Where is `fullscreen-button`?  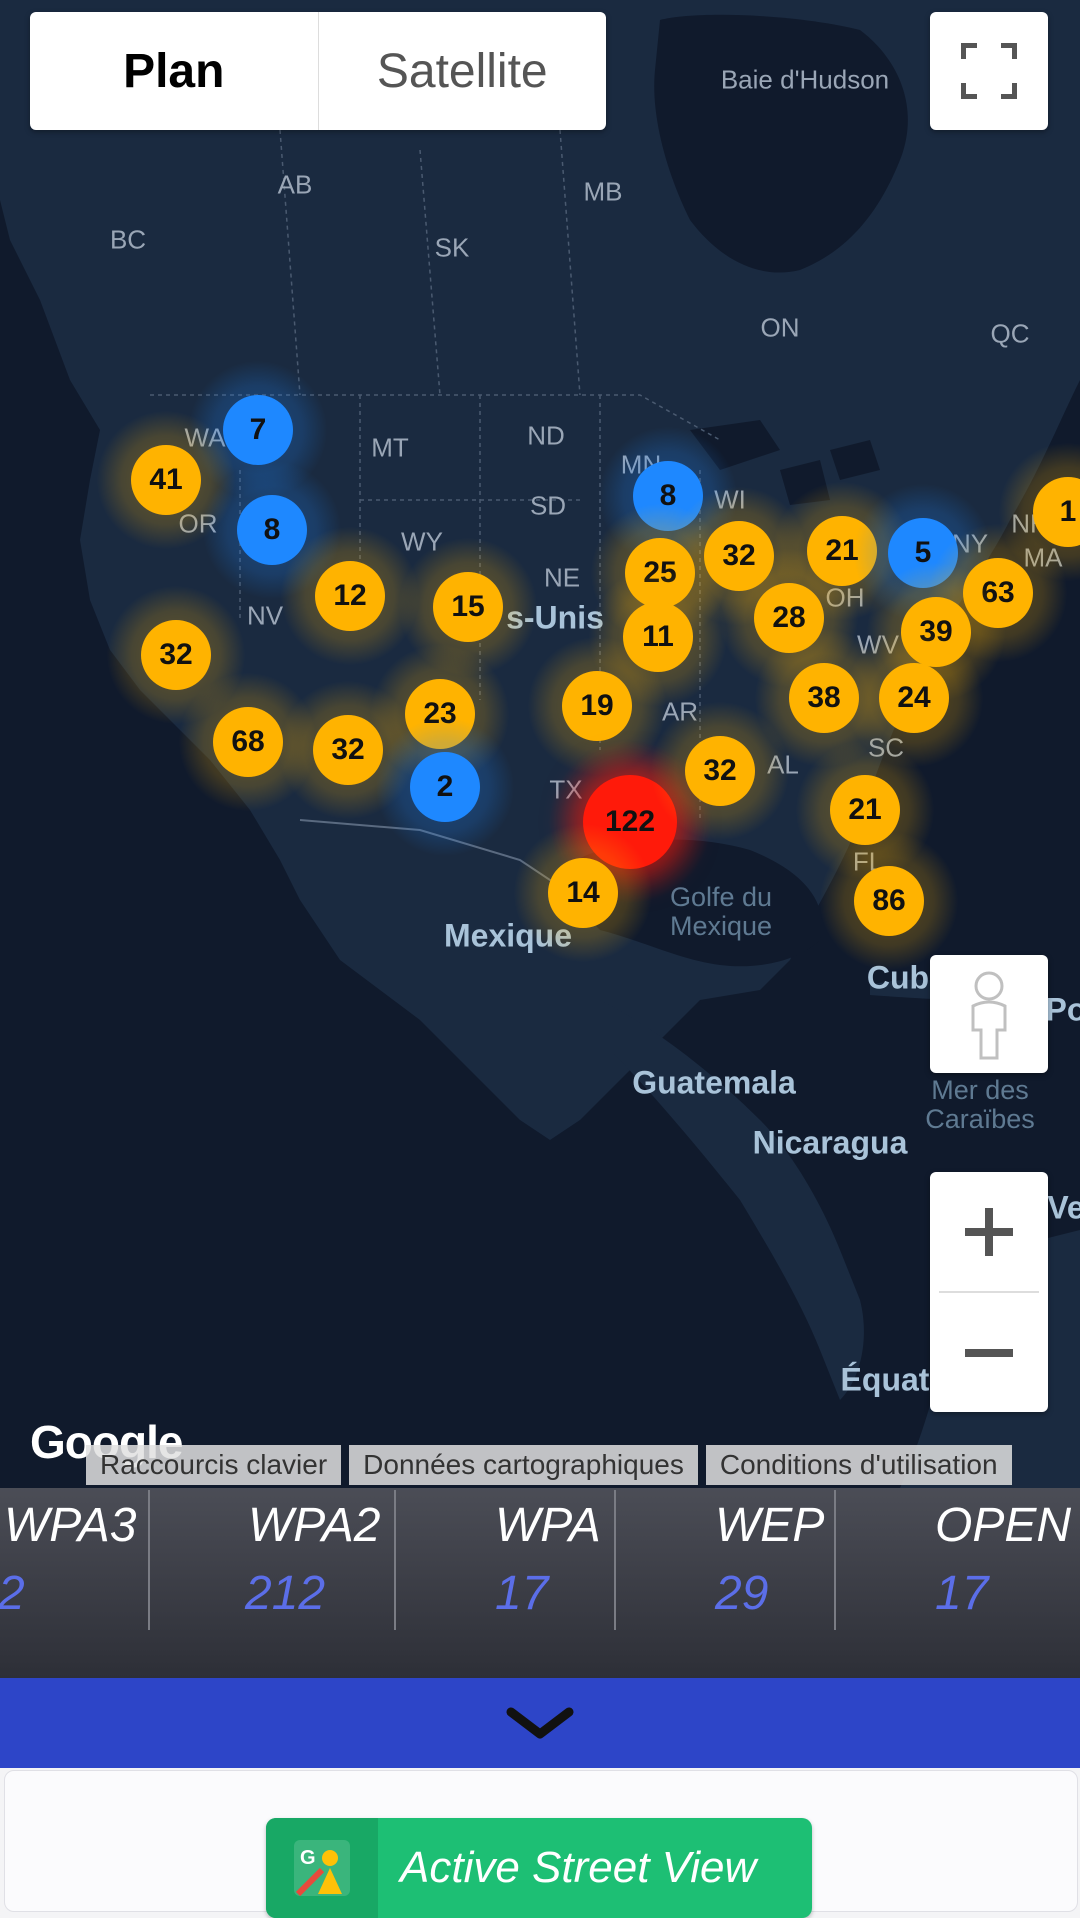 fullscreen-button is located at coordinates (989, 71).